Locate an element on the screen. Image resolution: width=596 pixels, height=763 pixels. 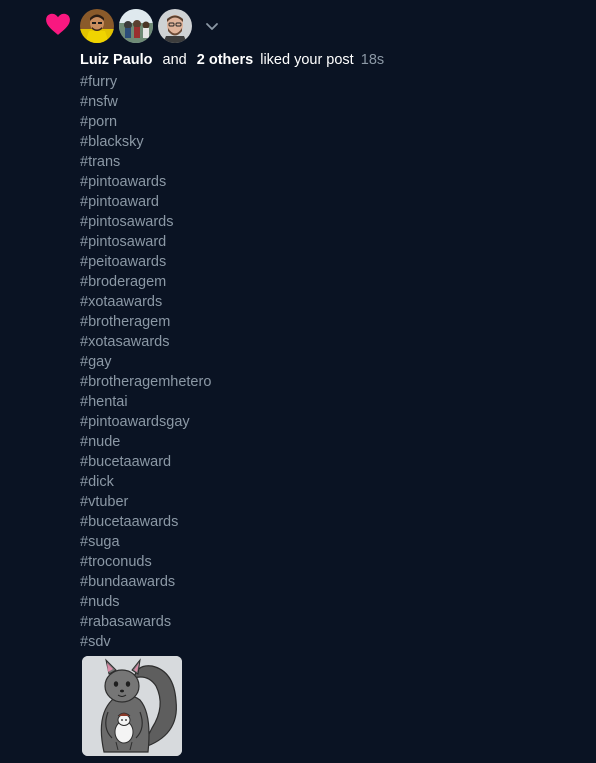
hashtag: #pintoaward is located at coordinates (119, 202).